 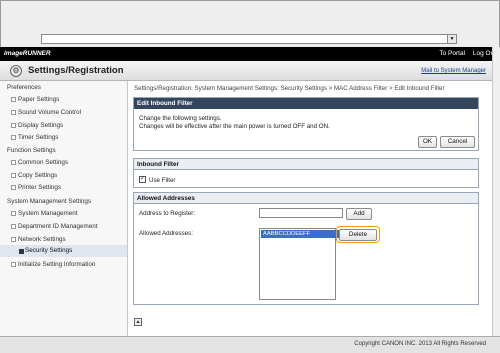 I want to click on instruction-text: Change the following settings., so click(x=180, y=118).